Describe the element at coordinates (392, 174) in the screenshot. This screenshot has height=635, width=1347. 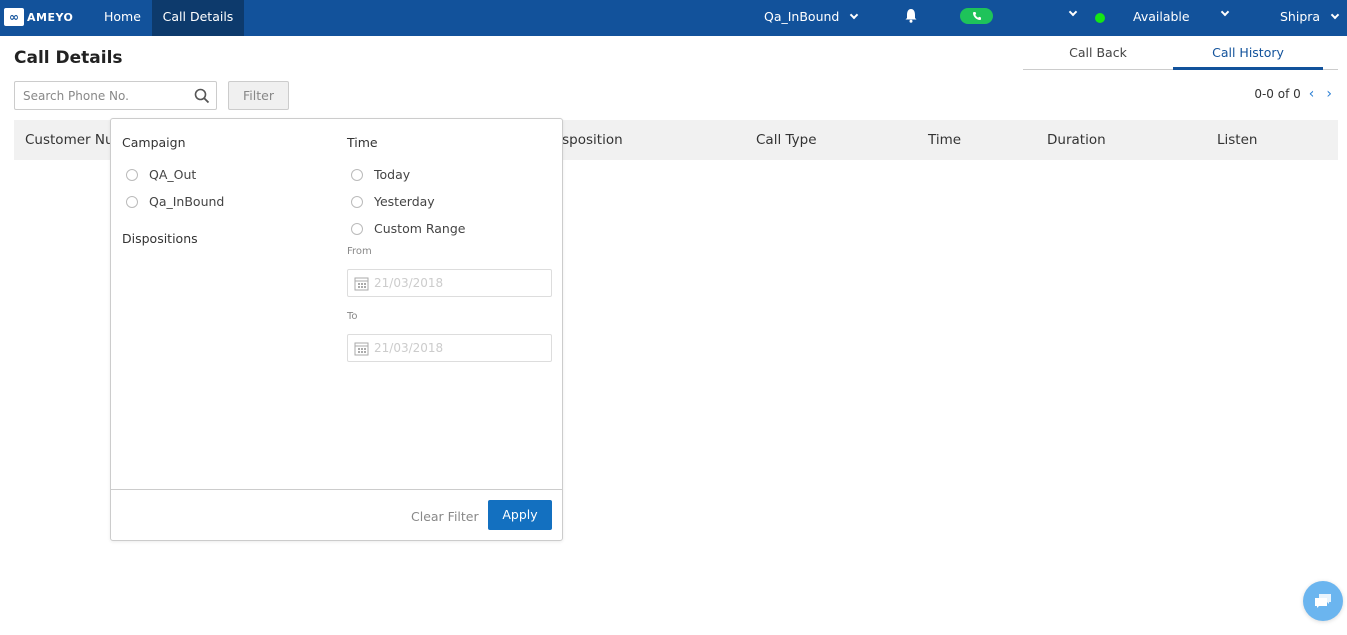
I see `time-option-label: Today` at that location.